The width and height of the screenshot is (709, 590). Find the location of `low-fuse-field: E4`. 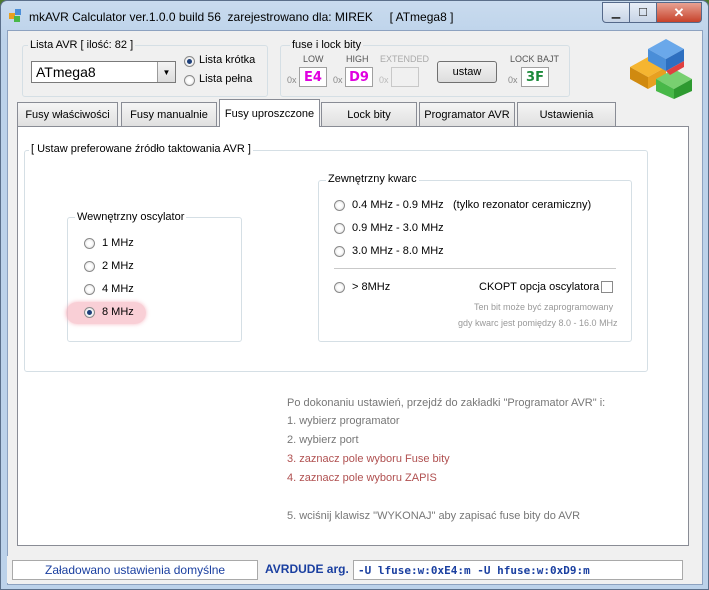

low-fuse-field: E4 is located at coordinates (313, 77).